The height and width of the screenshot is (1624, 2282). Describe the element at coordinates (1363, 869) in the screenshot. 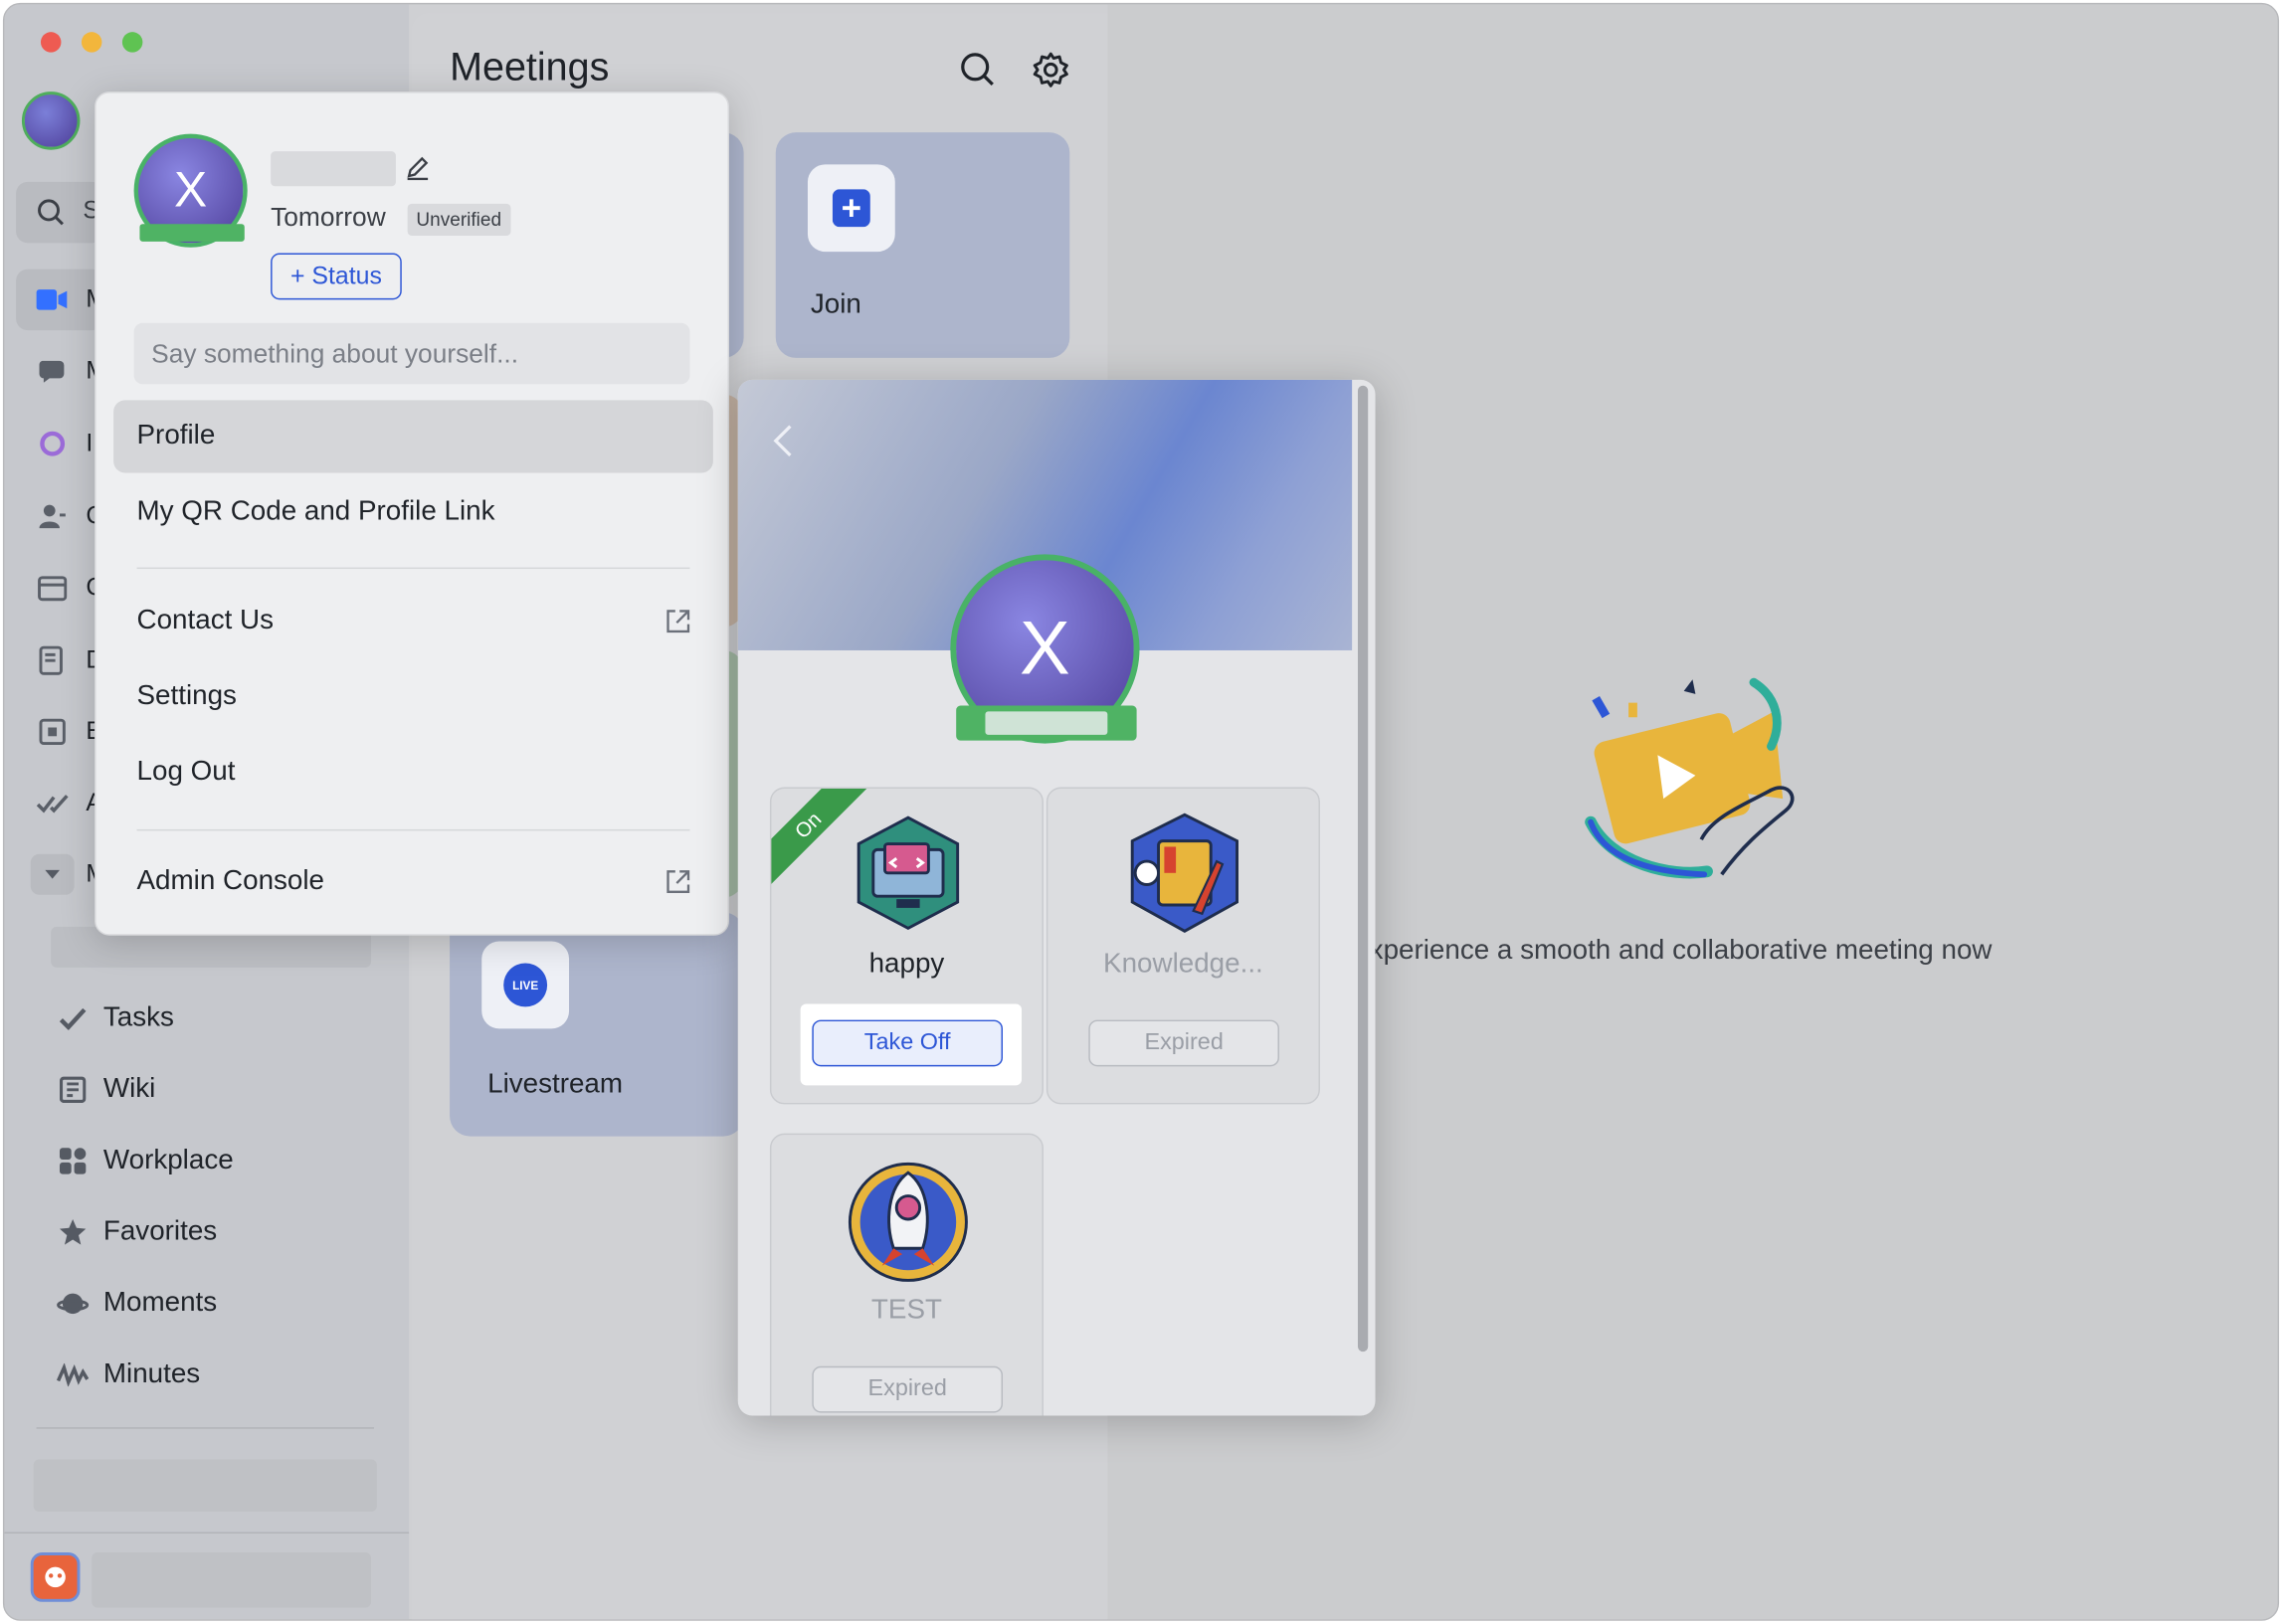

I see `badge-panel-scrollbar` at that location.